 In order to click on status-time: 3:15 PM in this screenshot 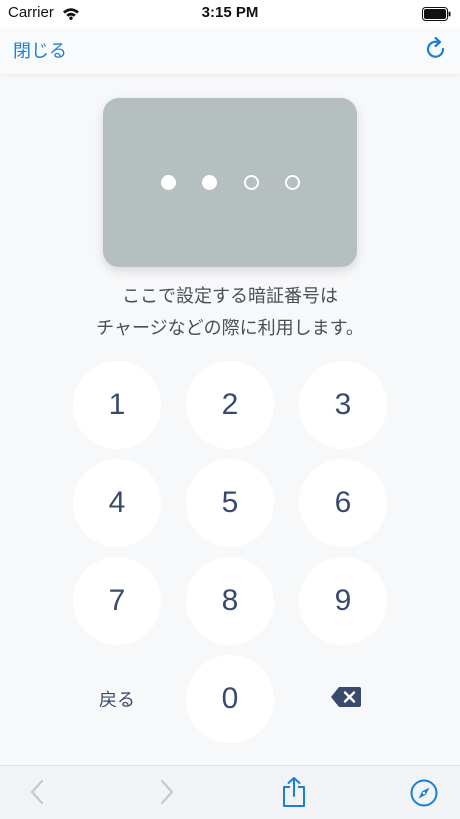, I will do `click(230, 12)`.